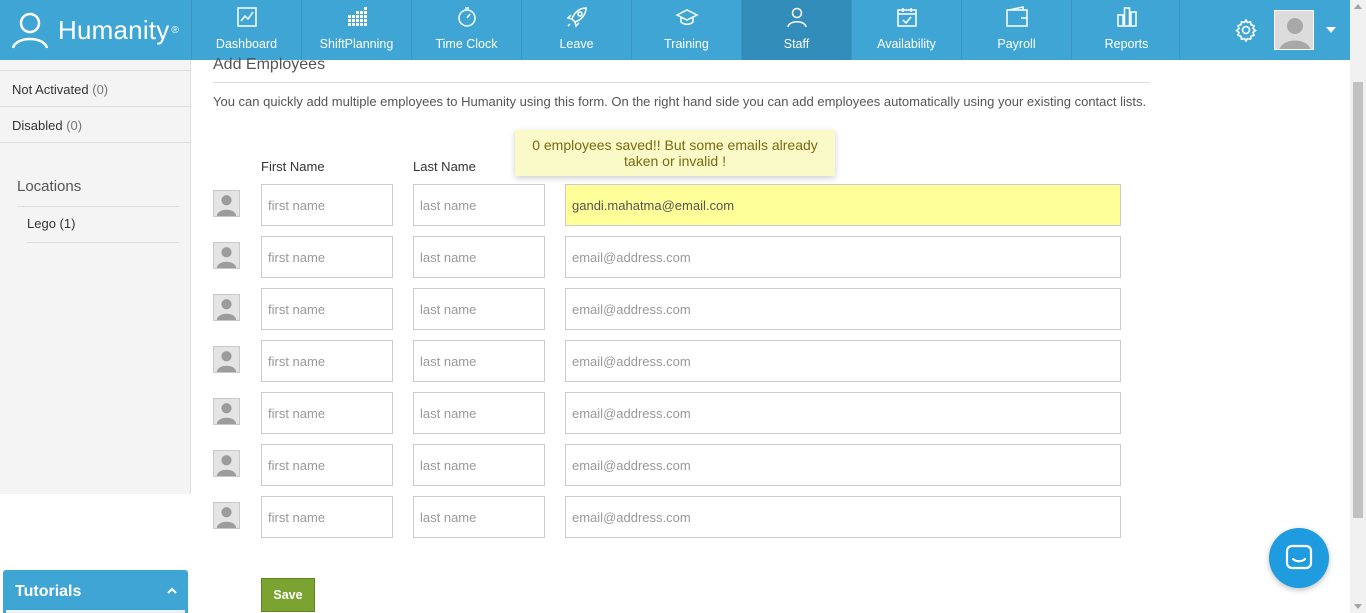  Describe the element at coordinates (246, 17) in the screenshot. I see `dashboard-icon` at that location.